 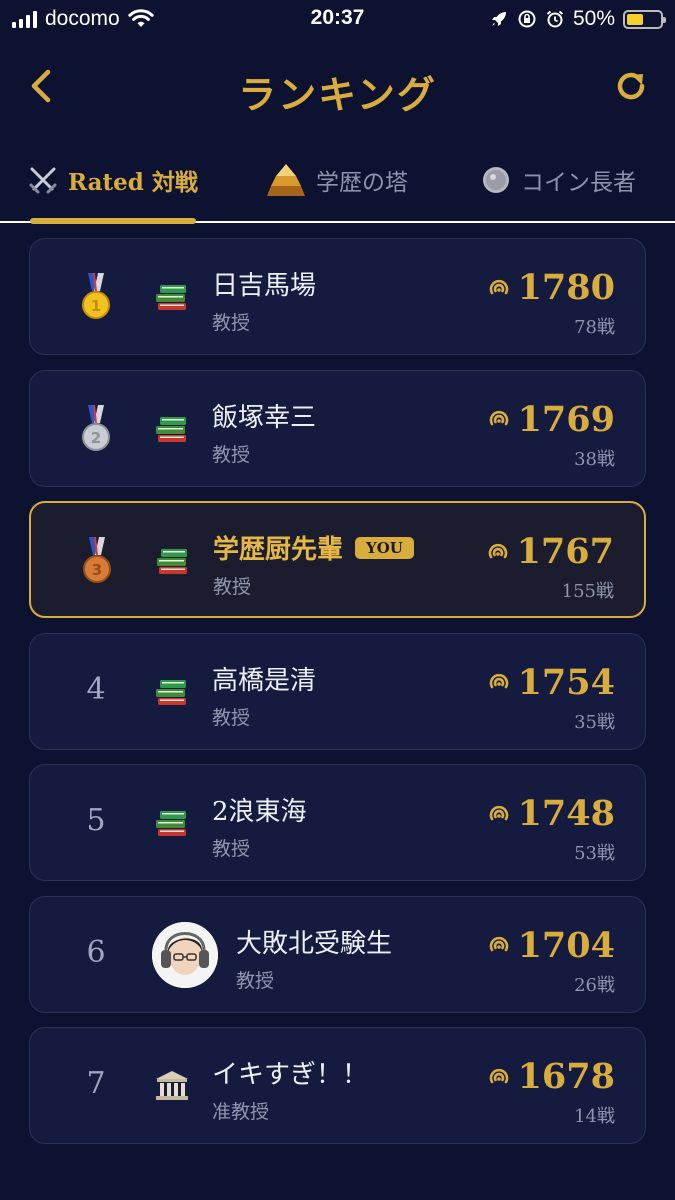 I want to click on user-name: 飯塚幸三, so click(x=264, y=417).